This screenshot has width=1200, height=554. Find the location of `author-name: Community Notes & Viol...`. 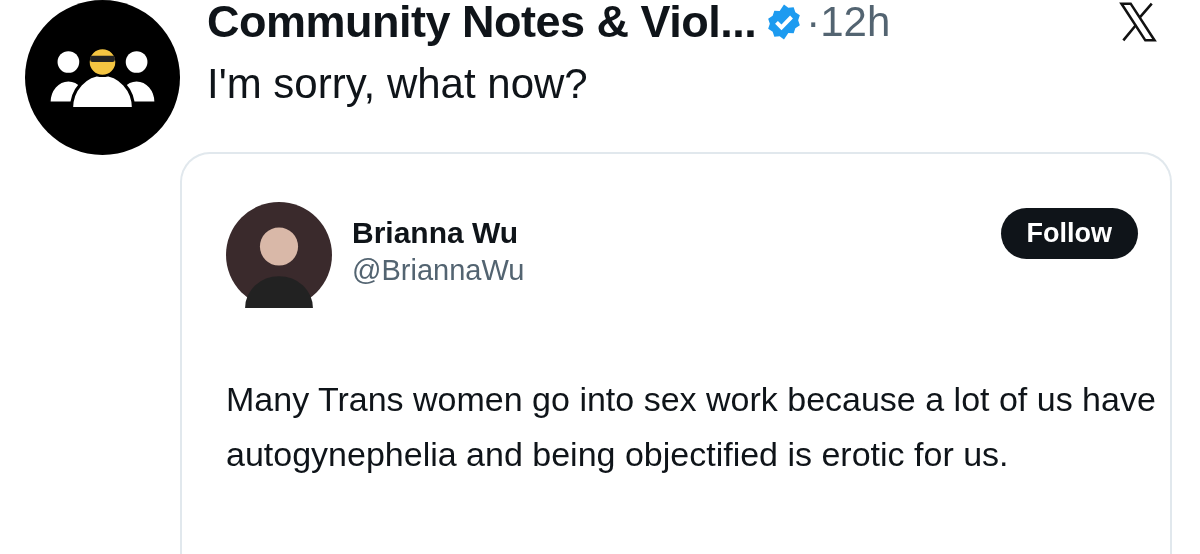

author-name: Community Notes & Viol... is located at coordinates (482, 24).